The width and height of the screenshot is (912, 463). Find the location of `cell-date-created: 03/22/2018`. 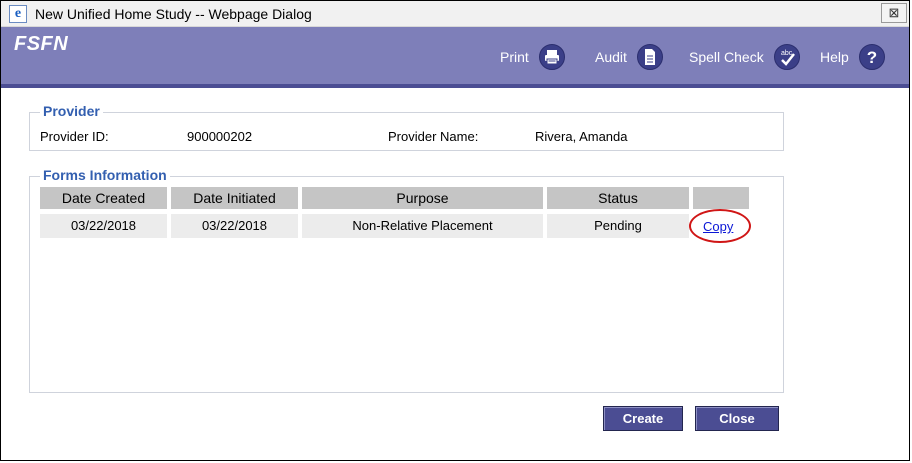

cell-date-created: 03/22/2018 is located at coordinates (103, 226).